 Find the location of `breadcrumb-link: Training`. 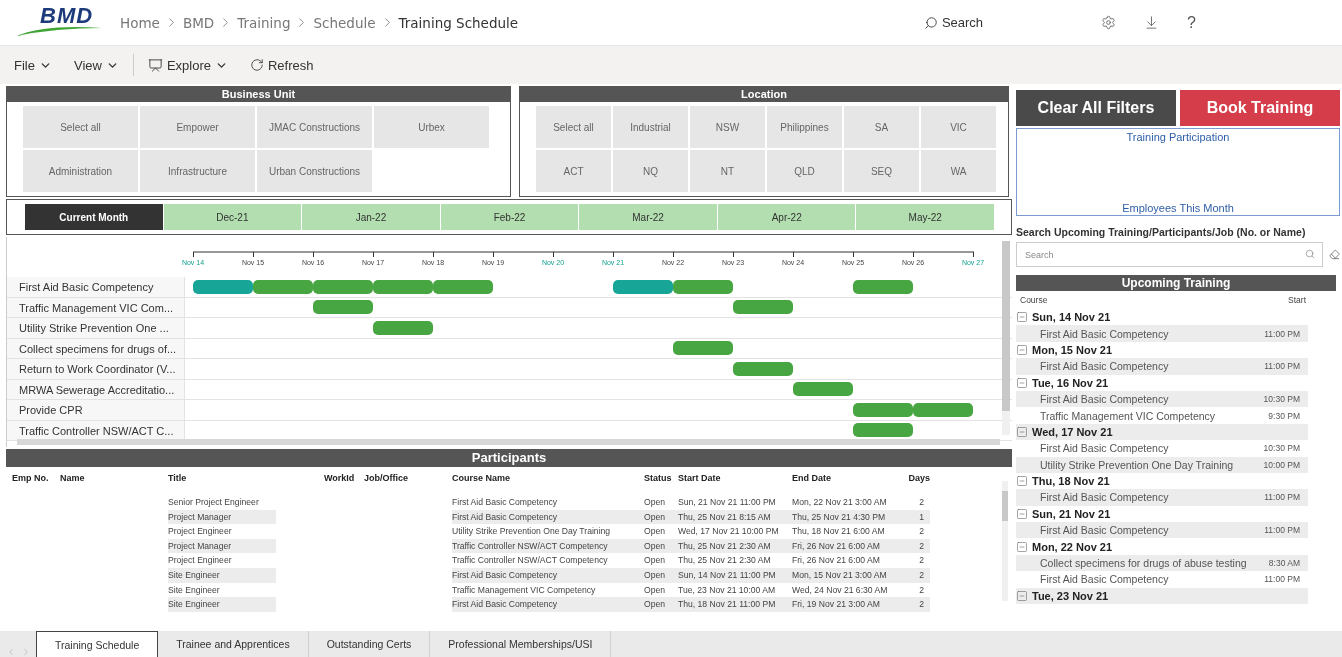

breadcrumb-link: Training is located at coordinates (264, 22).